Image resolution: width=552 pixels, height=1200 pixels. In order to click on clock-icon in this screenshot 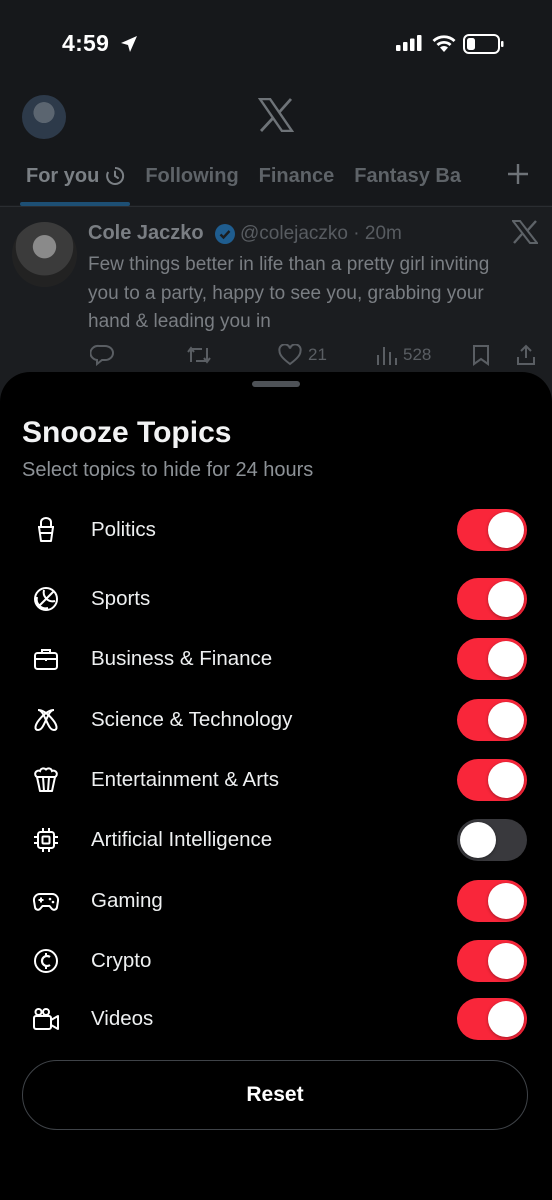, I will do `click(115, 175)`.